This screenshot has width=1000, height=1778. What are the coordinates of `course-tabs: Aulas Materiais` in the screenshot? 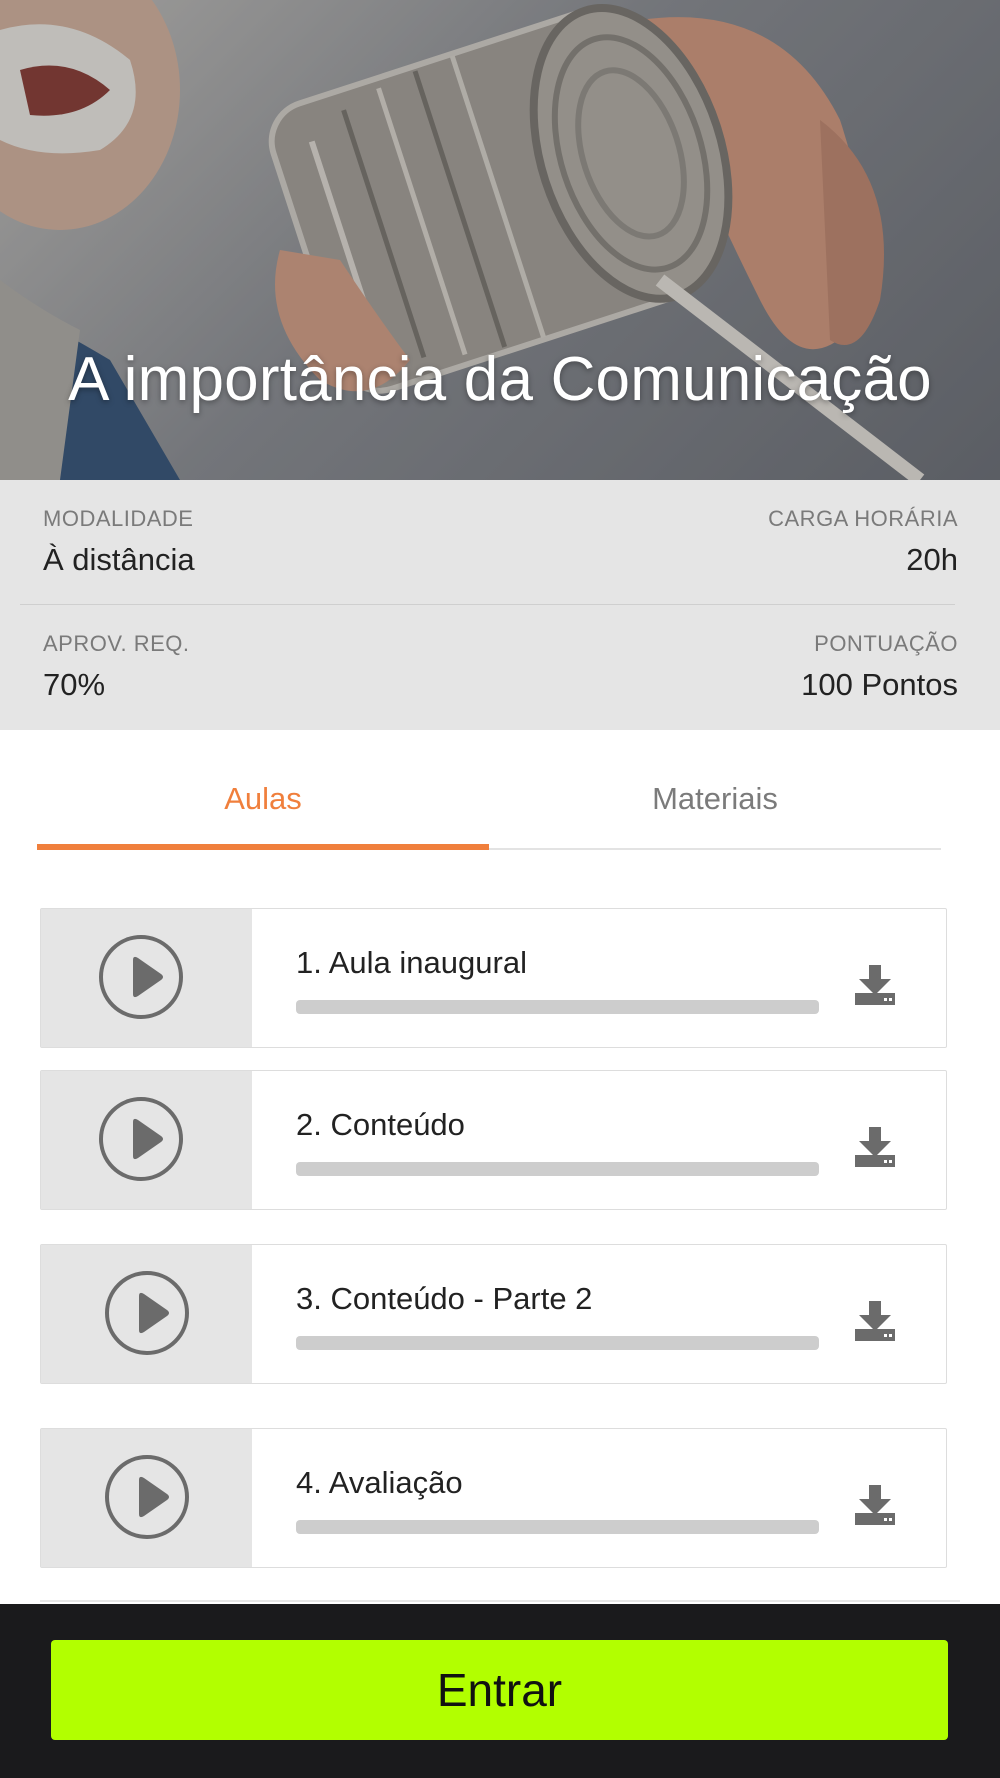 It's located at (489, 797).